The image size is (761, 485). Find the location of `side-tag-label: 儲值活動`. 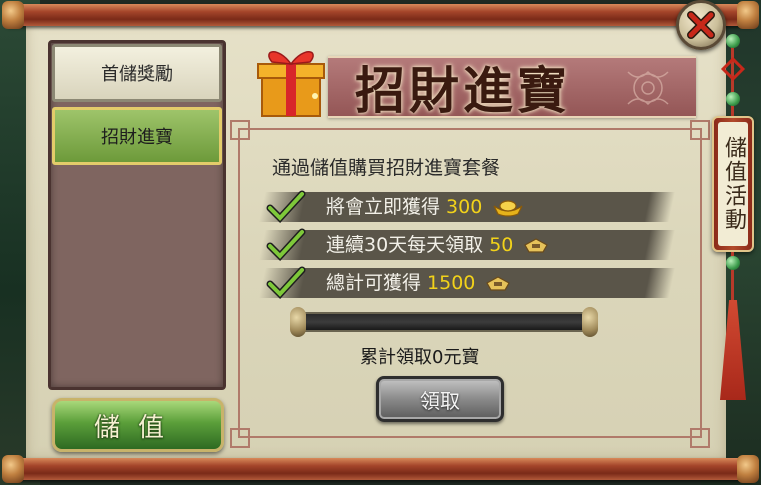

side-tag-label: 儲值活動 is located at coordinates (733, 184).